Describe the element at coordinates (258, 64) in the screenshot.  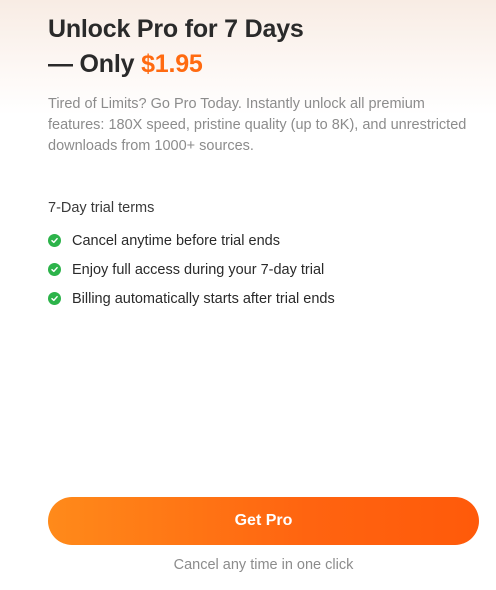
I see `title-line-2: — Only $1.95` at that location.